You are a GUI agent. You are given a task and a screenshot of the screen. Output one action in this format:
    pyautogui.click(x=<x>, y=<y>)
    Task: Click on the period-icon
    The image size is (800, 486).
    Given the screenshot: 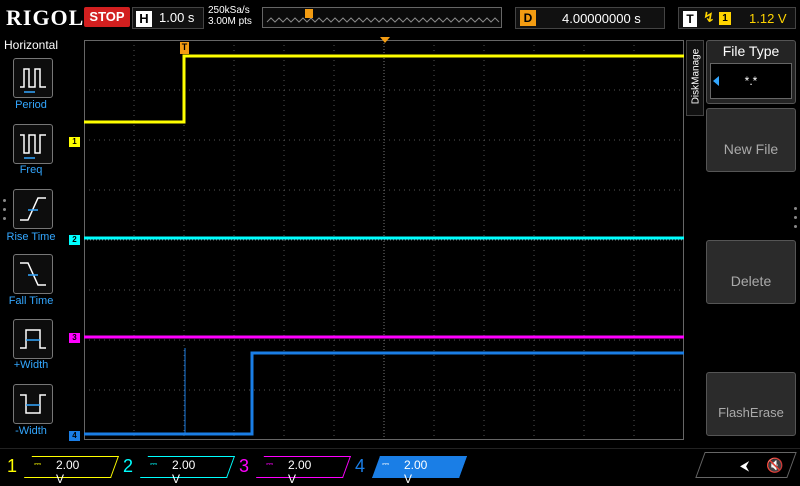 What is the action you would take?
    pyautogui.click(x=33, y=80)
    